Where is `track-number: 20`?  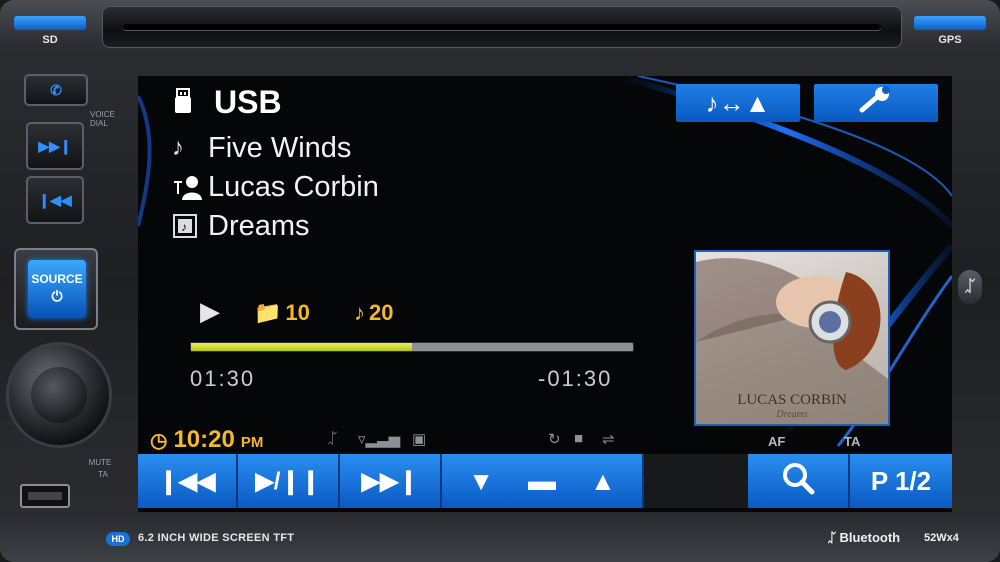
track-number: 20 is located at coordinates (381, 312).